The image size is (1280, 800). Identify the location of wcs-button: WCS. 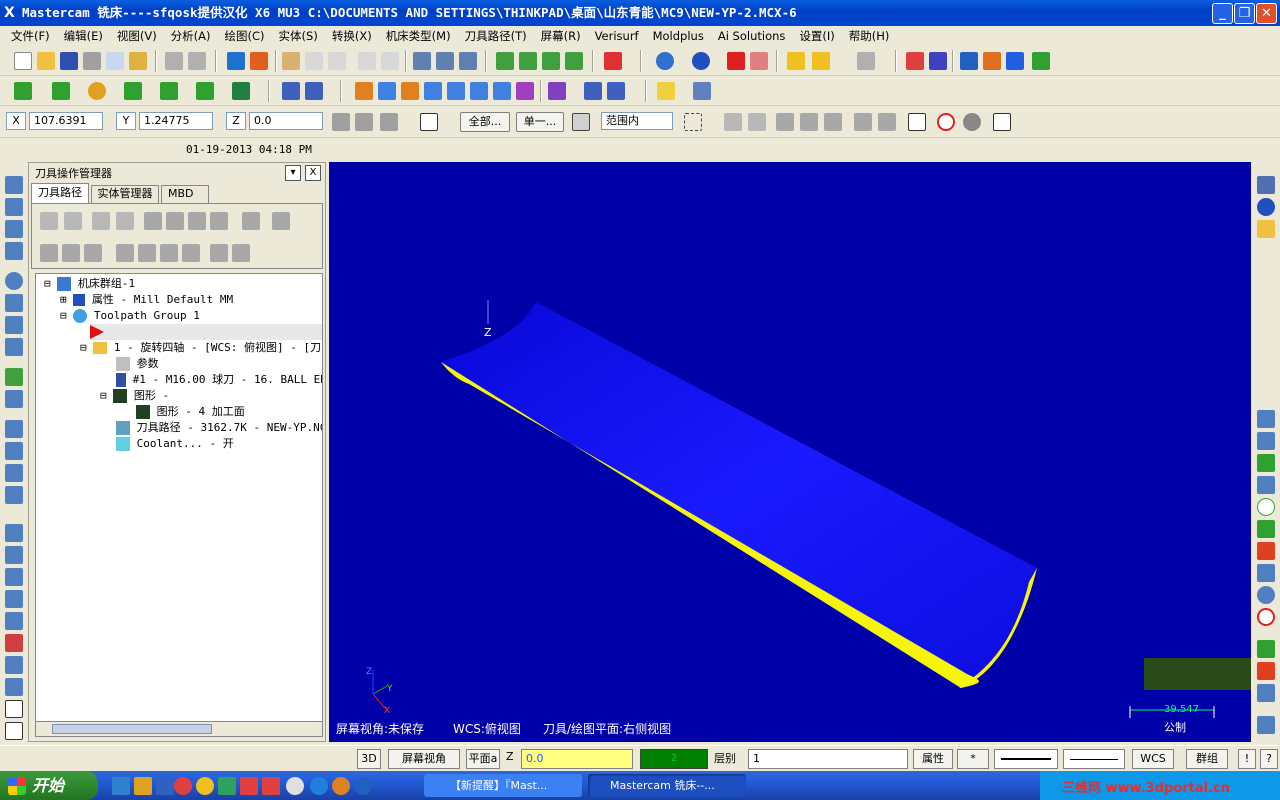
(1153, 759).